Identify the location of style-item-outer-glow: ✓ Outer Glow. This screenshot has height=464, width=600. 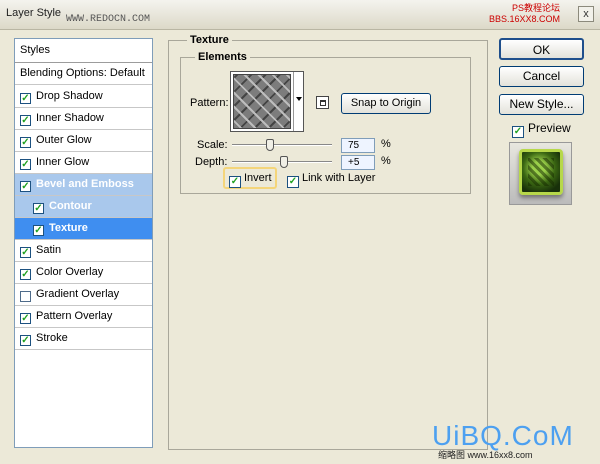
(83, 141).